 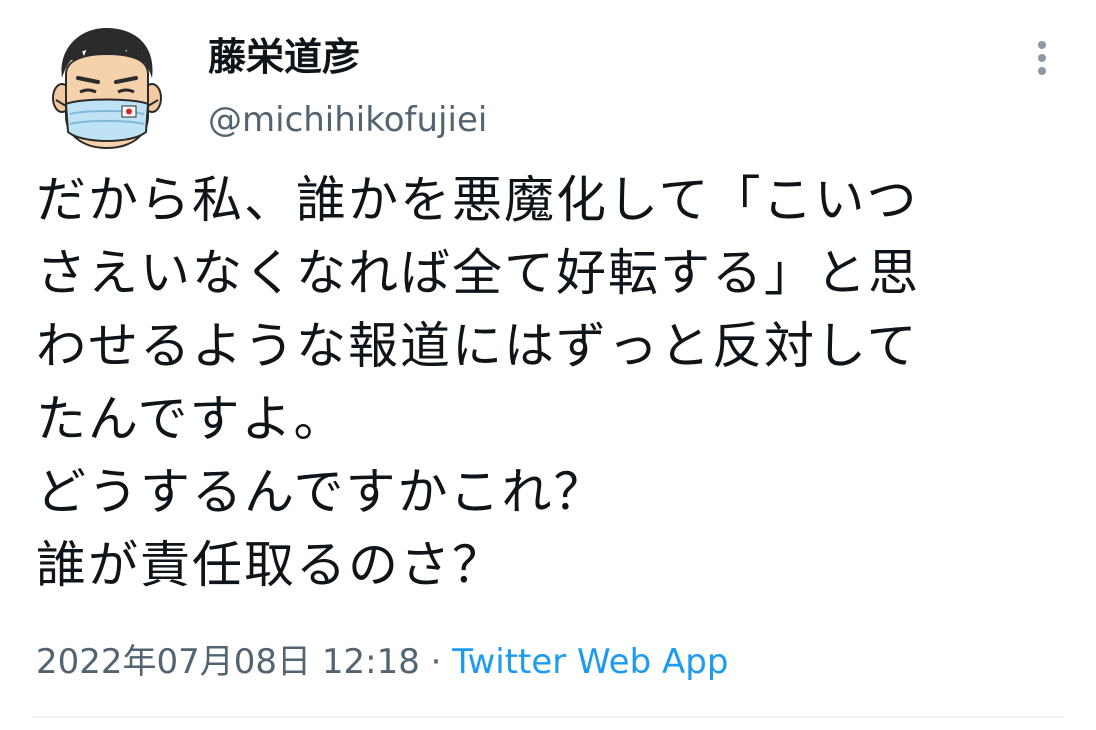 What do you see at coordinates (590, 662) in the screenshot?
I see `tweet-source-link: Twitter Web App` at bounding box center [590, 662].